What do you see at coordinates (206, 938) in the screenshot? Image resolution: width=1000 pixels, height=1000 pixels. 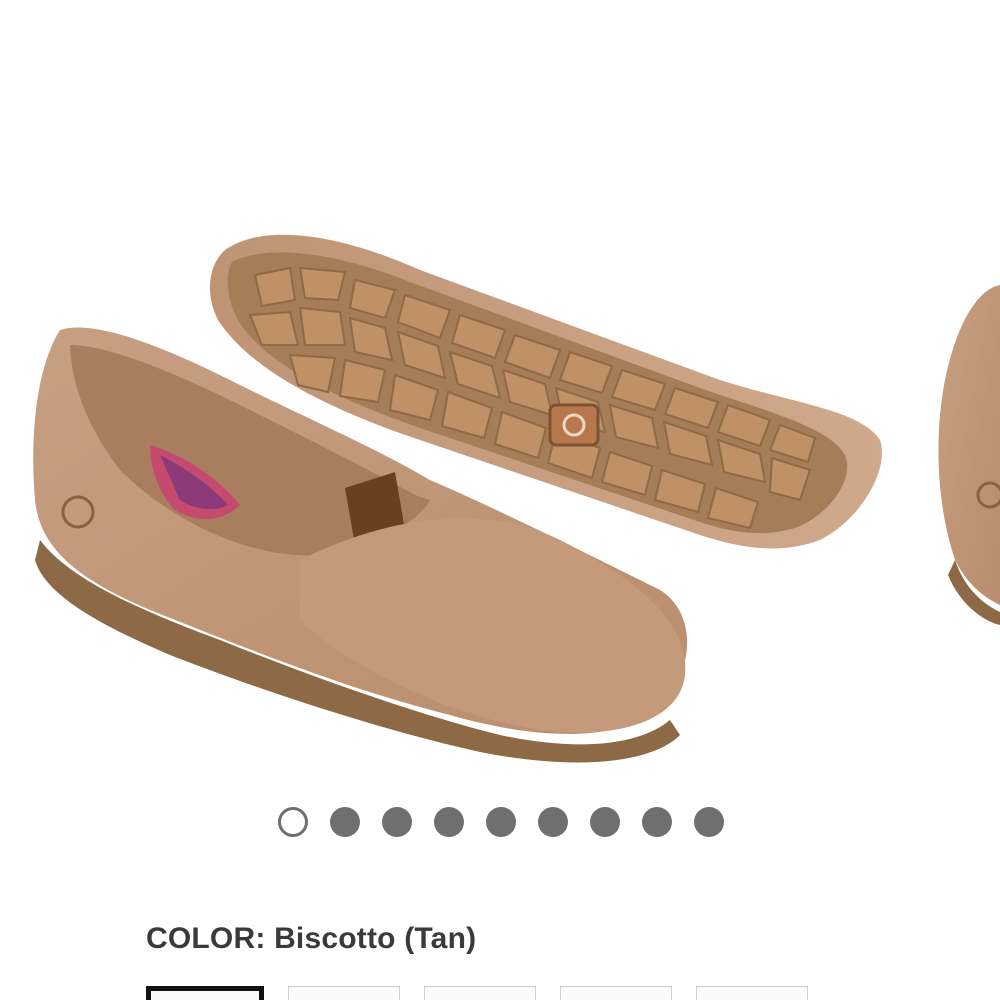 I see `color-label: COLOR:` at bounding box center [206, 938].